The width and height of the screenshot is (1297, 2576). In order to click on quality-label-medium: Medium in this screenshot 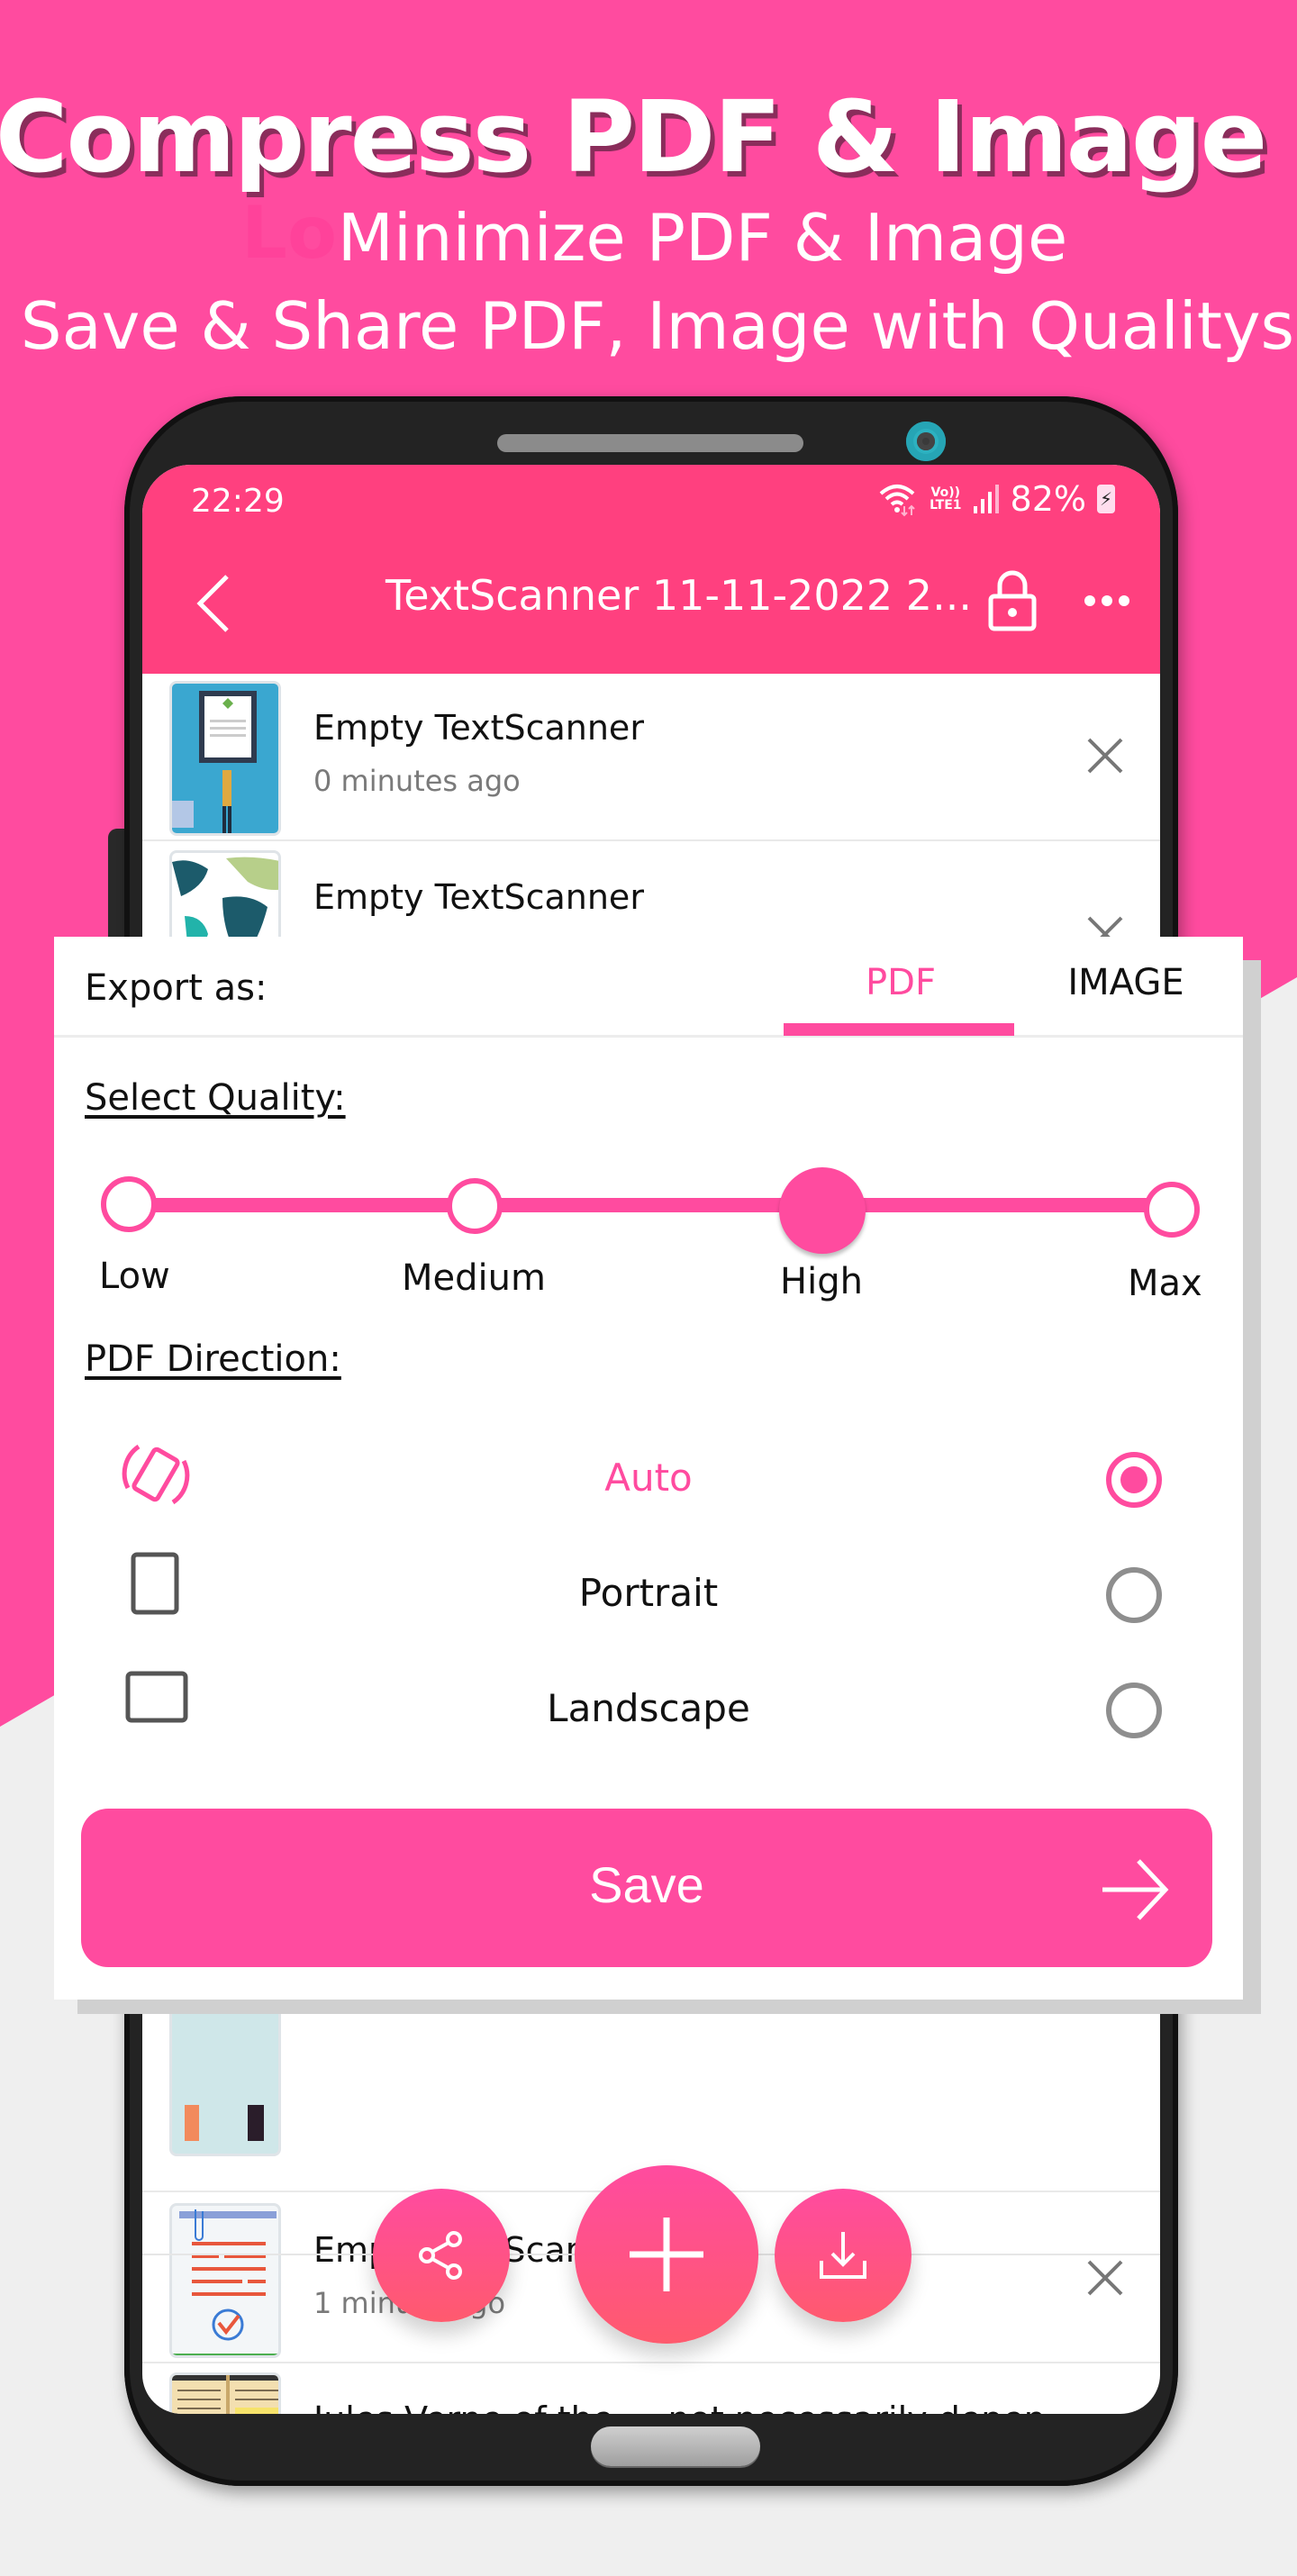, I will do `click(474, 1278)`.